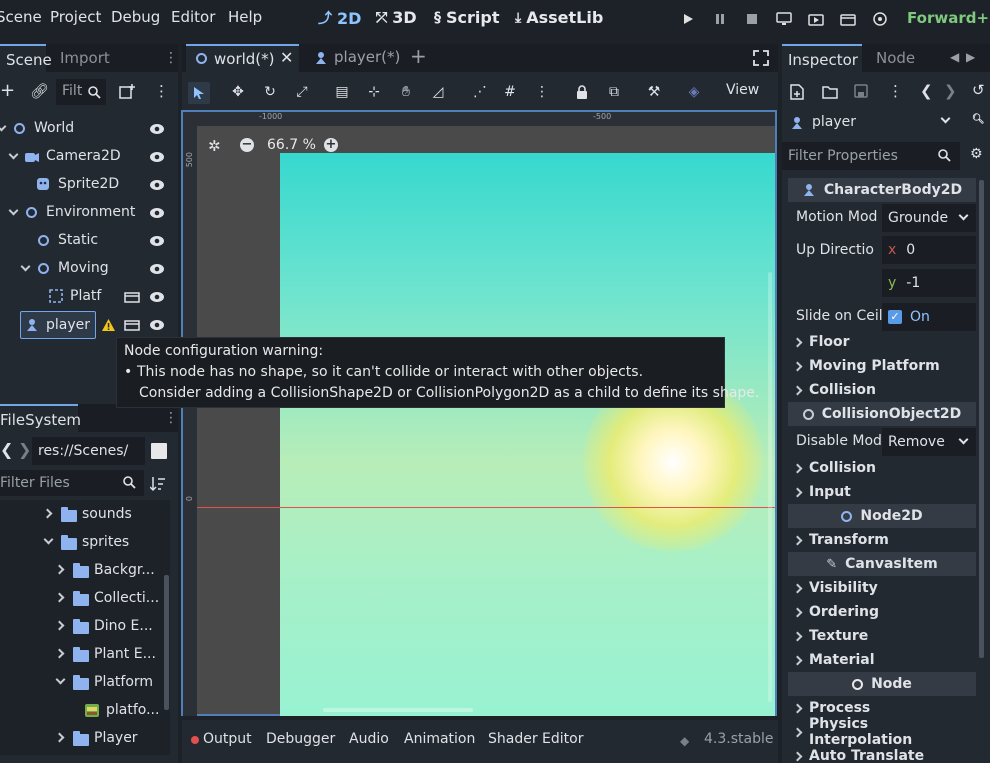 This screenshot has width=990, height=763. I want to click on zoom-out-icon: −, so click(247, 145).